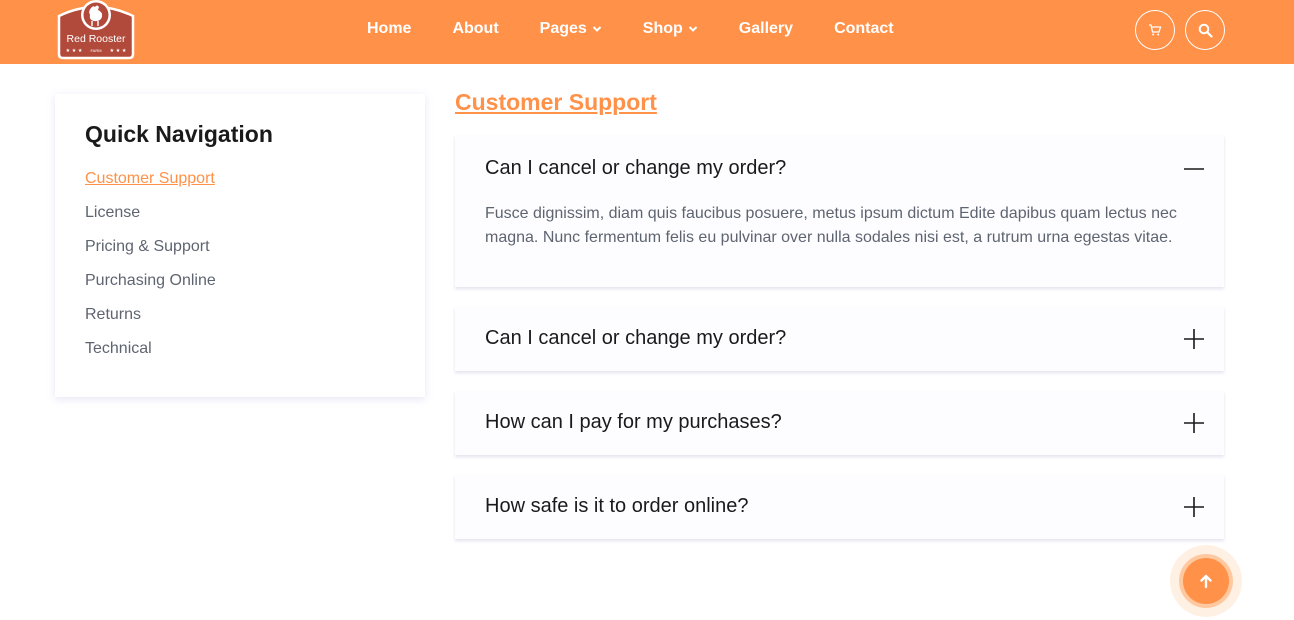 The height and width of the screenshot is (620, 1294). I want to click on nav-pages-label: Pages, so click(563, 28).